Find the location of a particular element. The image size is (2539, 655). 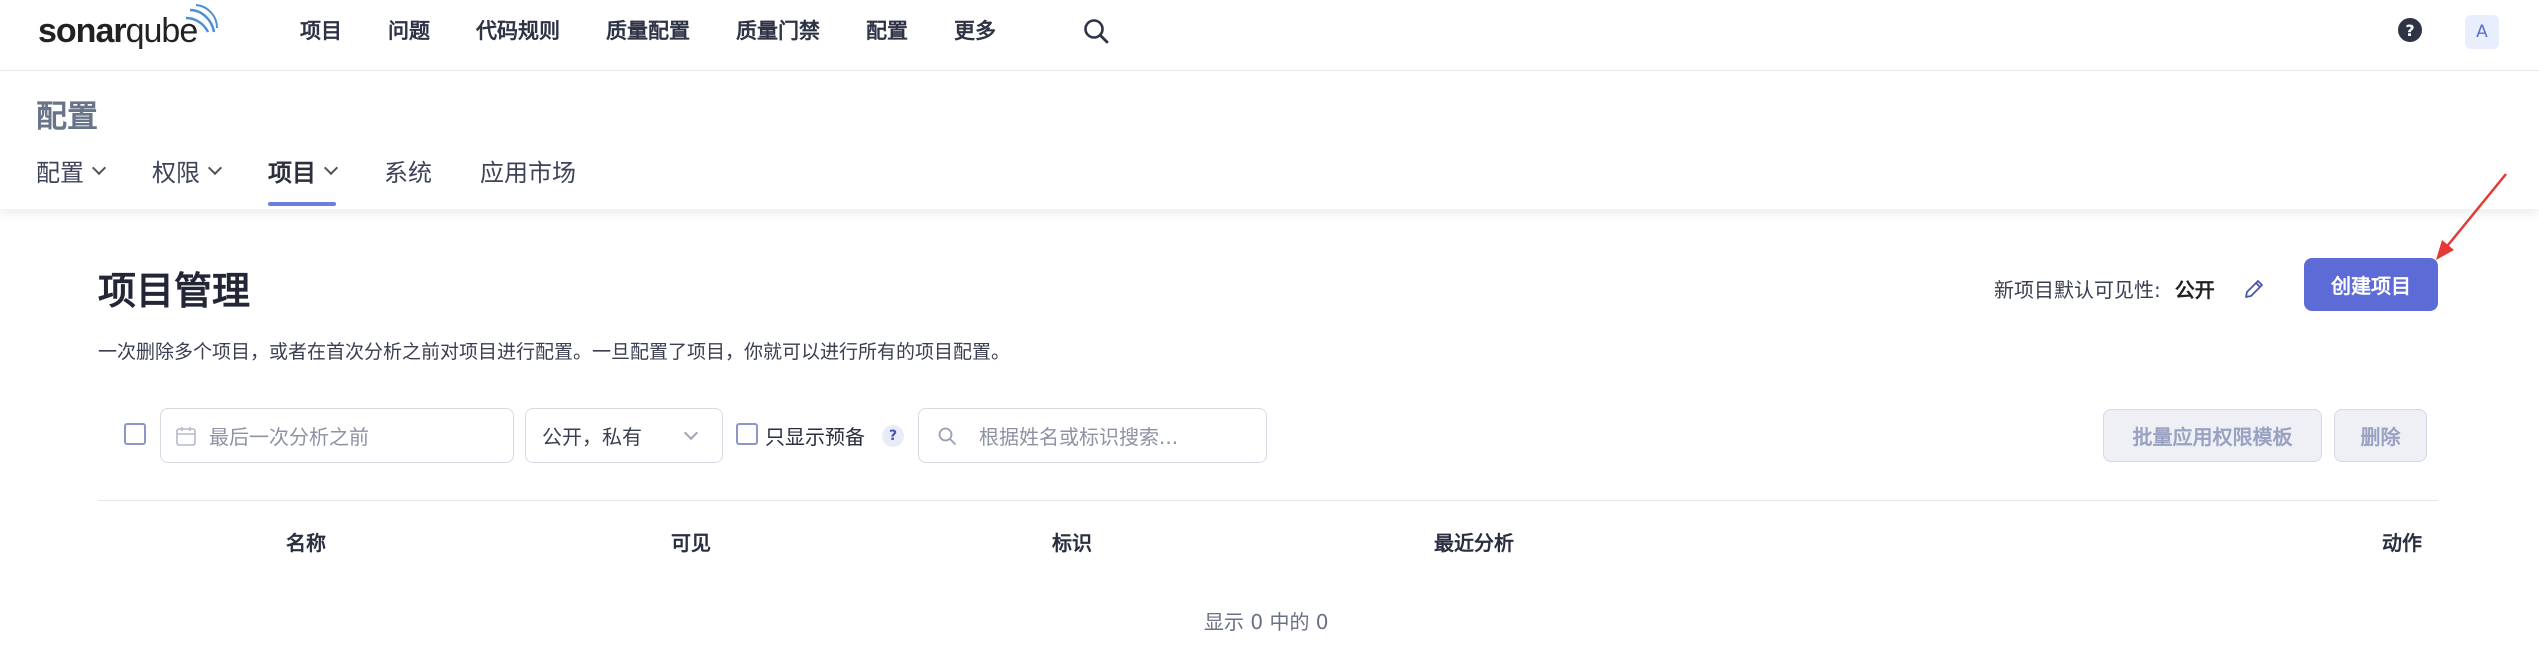

nav-item-more: 更多 is located at coordinates (975, 30).